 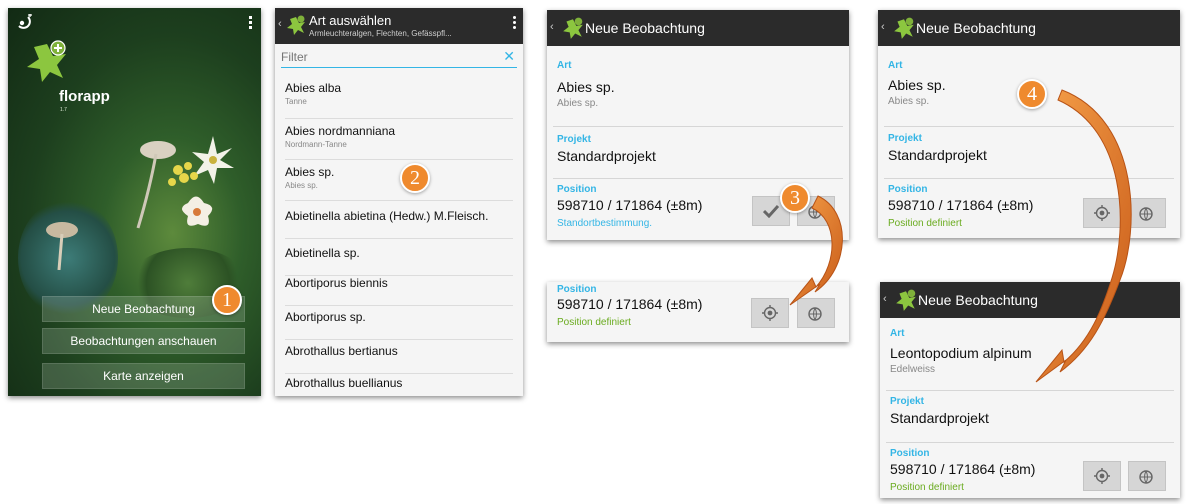 I want to click on filter-input, so click(x=386, y=57).